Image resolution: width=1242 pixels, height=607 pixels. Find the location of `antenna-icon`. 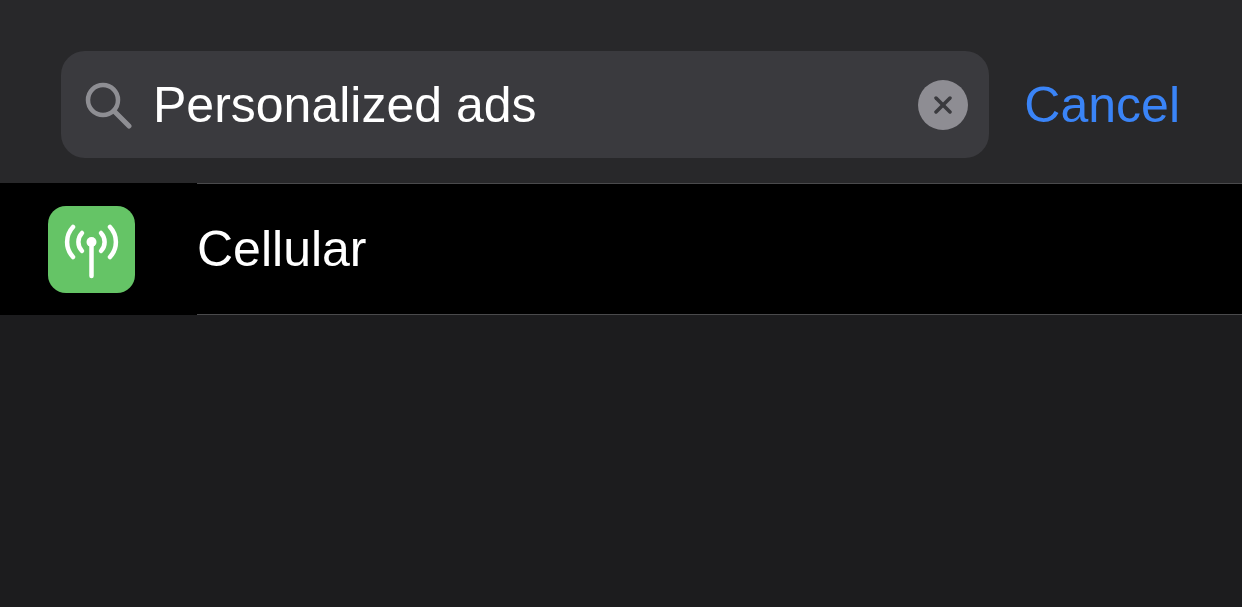

antenna-icon is located at coordinates (91, 249).